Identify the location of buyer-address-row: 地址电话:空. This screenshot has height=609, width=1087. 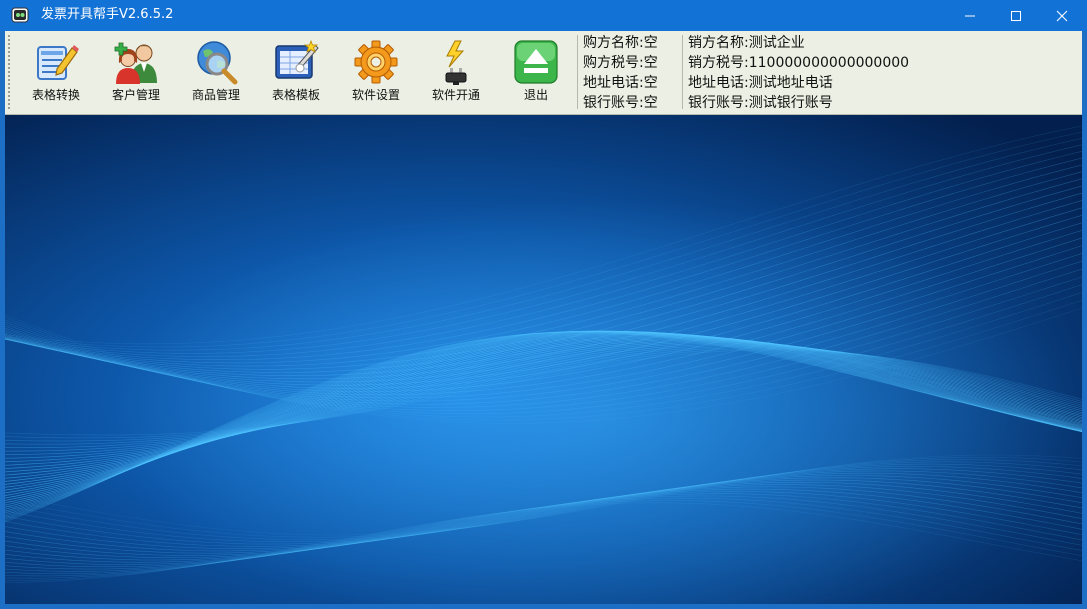
(620, 83).